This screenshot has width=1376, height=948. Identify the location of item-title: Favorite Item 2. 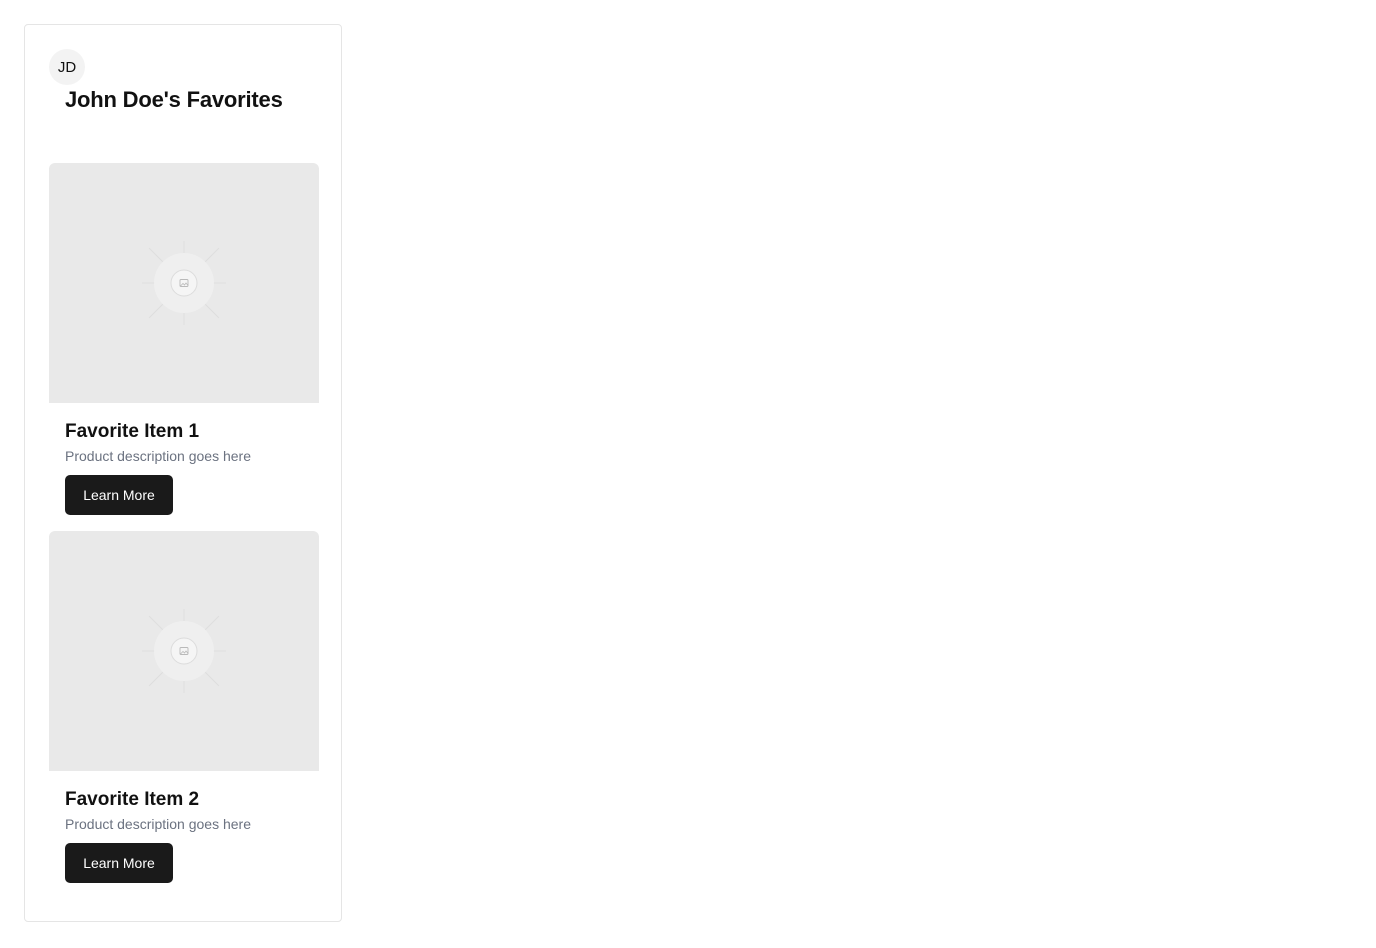
(132, 799).